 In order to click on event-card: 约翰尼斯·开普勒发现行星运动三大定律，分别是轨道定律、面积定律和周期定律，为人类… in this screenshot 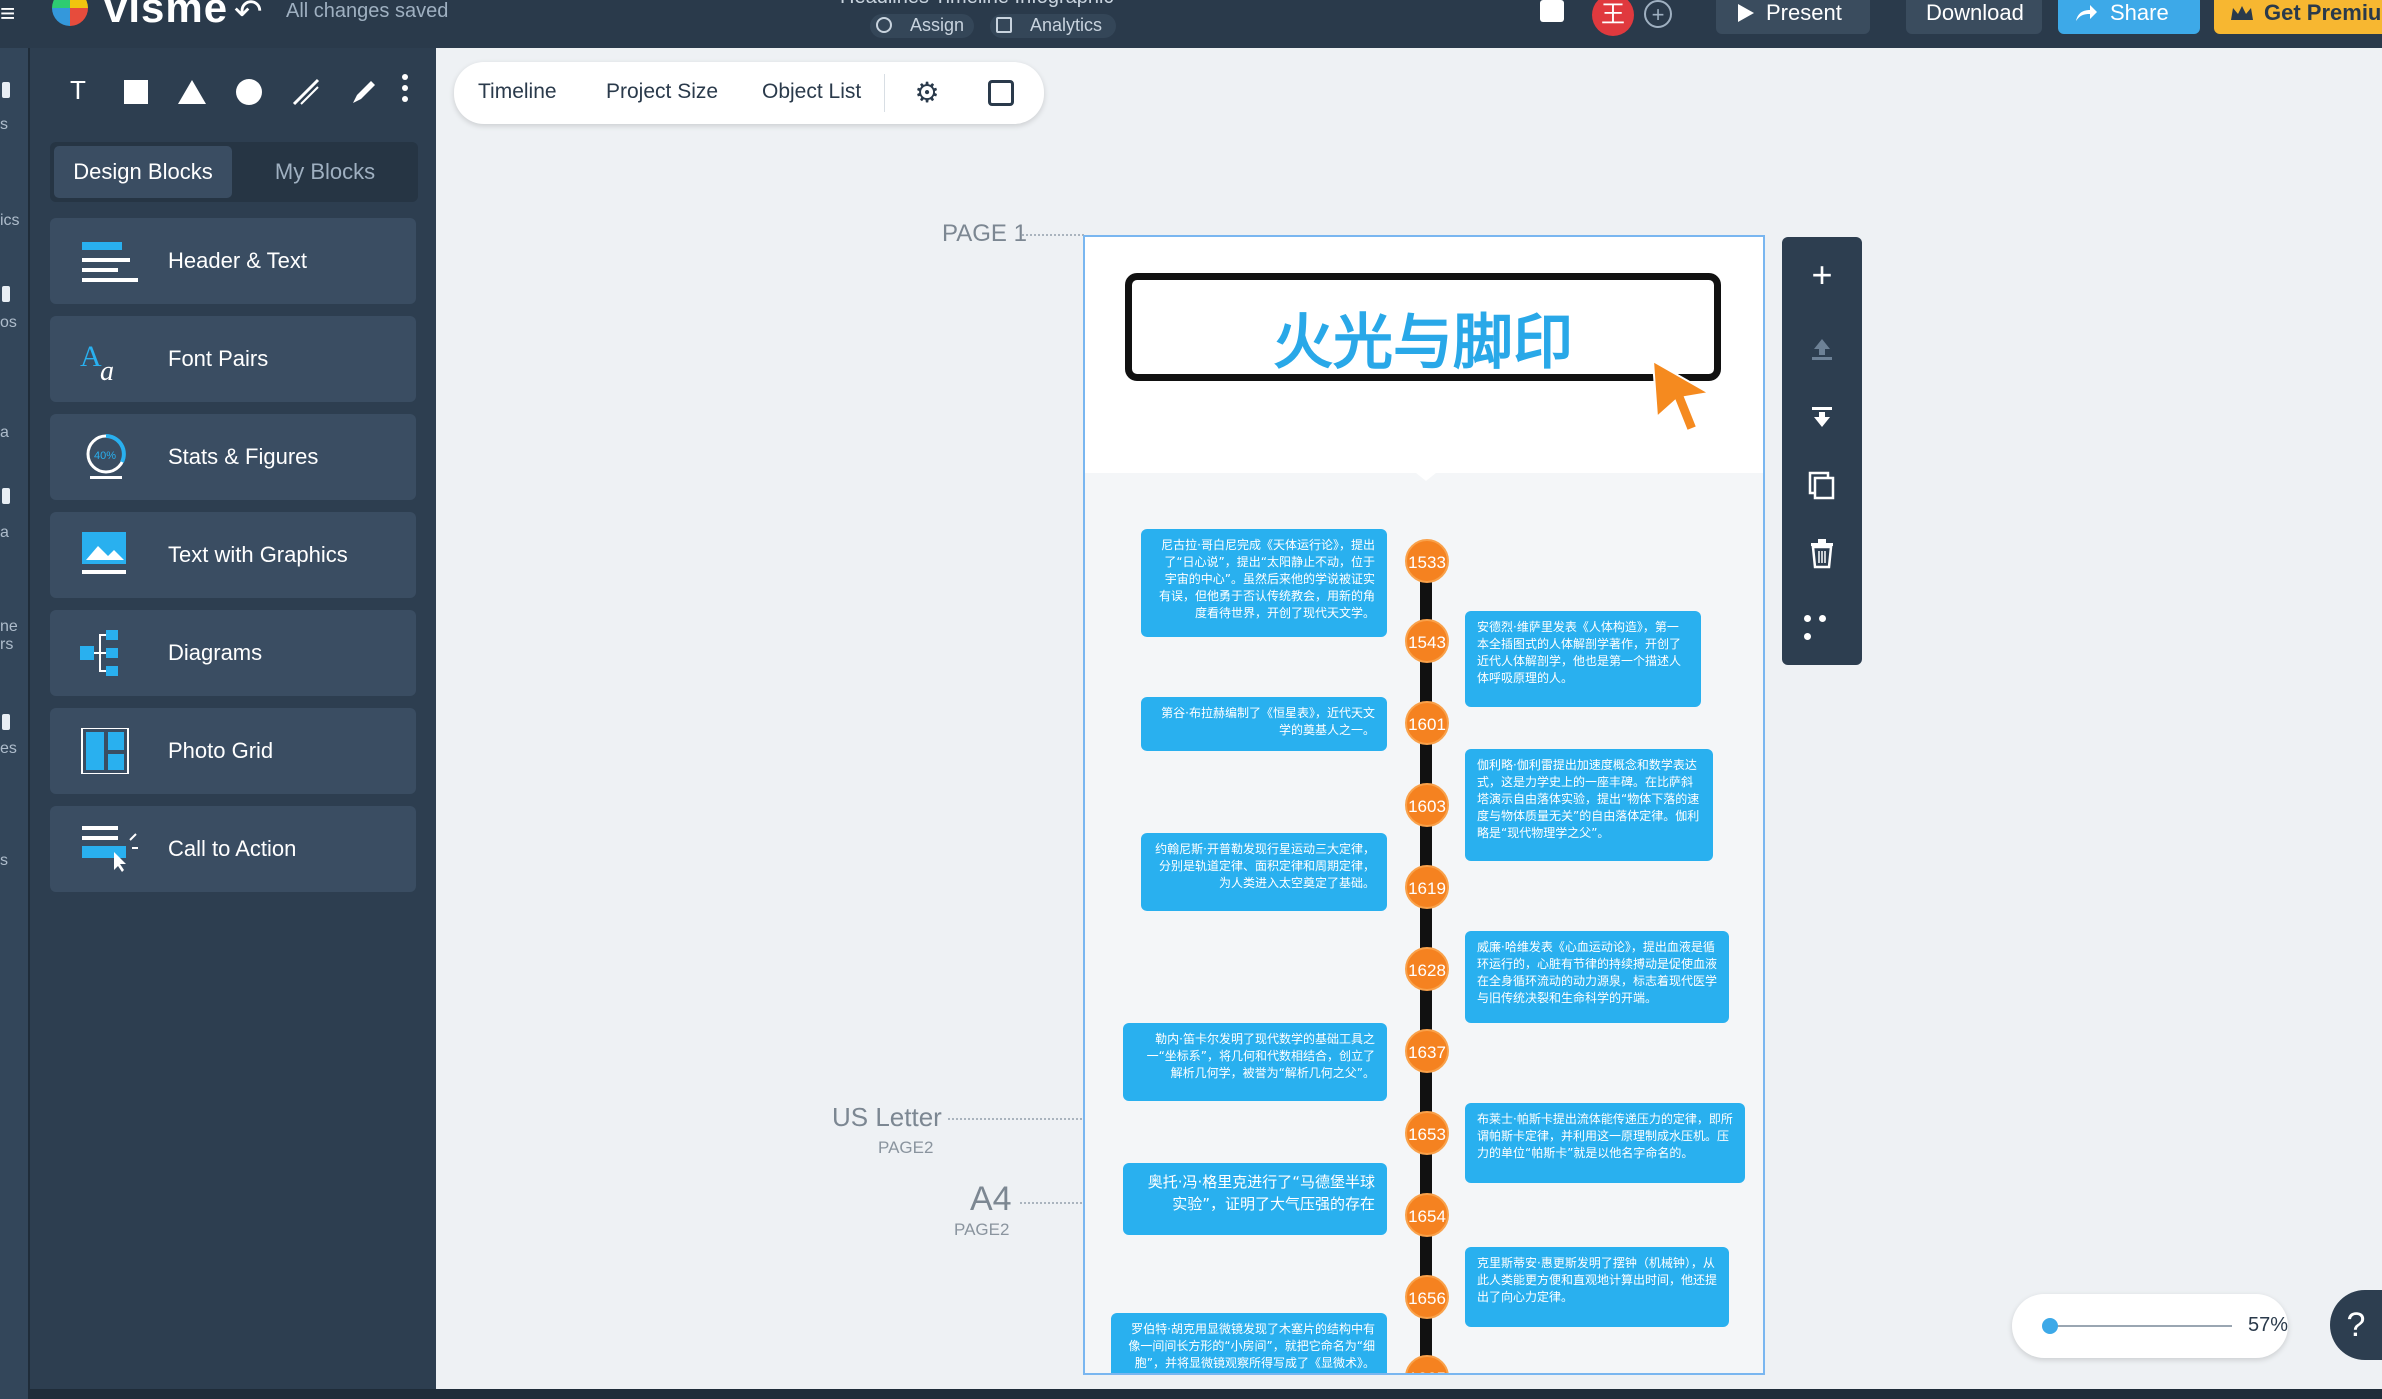, I will do `click(1264, 872)`.